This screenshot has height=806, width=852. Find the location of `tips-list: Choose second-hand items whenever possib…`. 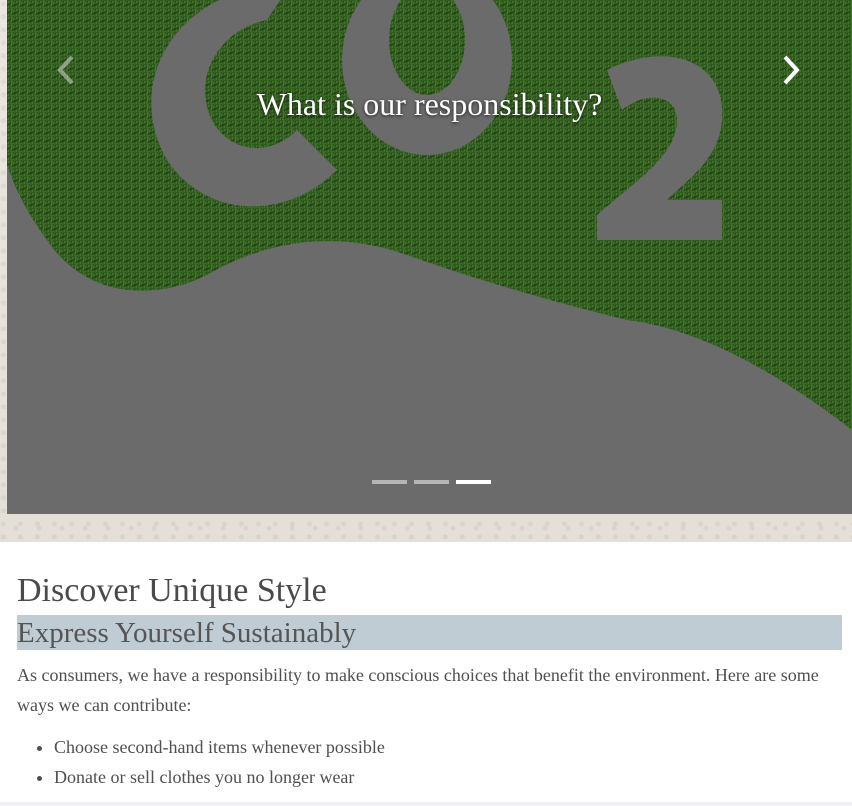

tips-list: Choose second-hand items whenever possib… is located at coordinates (426, 762).